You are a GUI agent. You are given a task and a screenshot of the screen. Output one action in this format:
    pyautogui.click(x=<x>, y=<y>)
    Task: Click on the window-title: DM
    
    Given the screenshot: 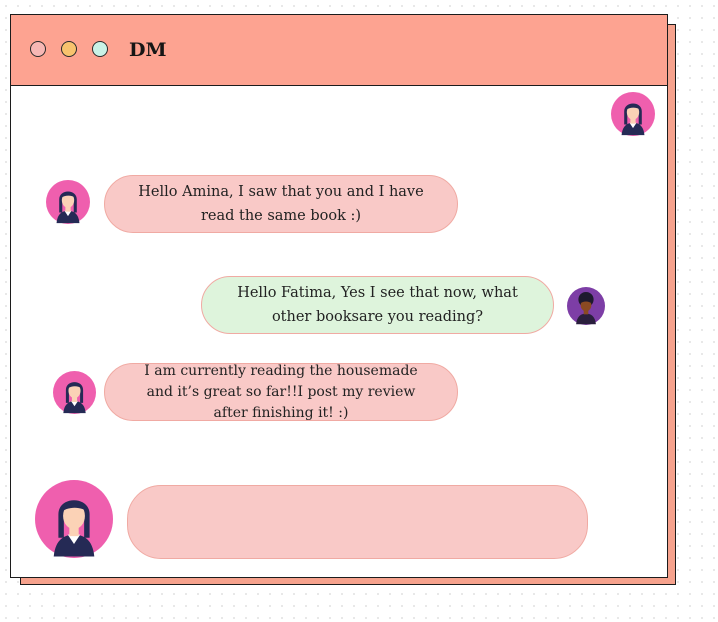 What is the action you would take?
    pyautogui.click(x=148, y=50)
    